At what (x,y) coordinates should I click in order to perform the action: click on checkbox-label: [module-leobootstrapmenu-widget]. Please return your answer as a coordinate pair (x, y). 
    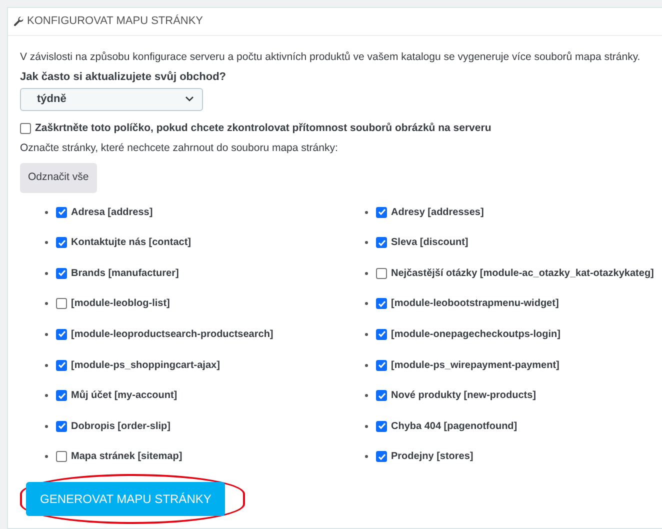
    Looking at the image, I should click on (475, 304).